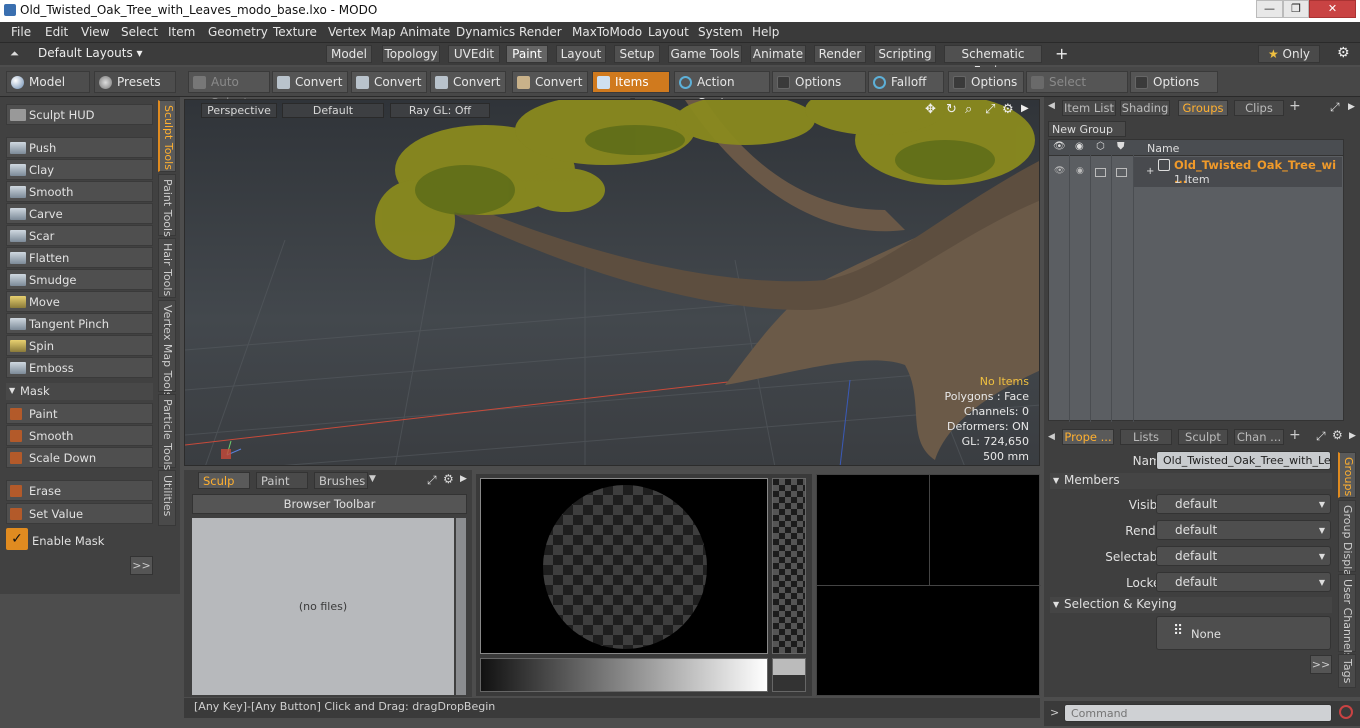  Describe the element at coordinates (993, 61) in the screenshot. I see `layout-tab-schematic-fusion: Schematic Fusion` at that location.